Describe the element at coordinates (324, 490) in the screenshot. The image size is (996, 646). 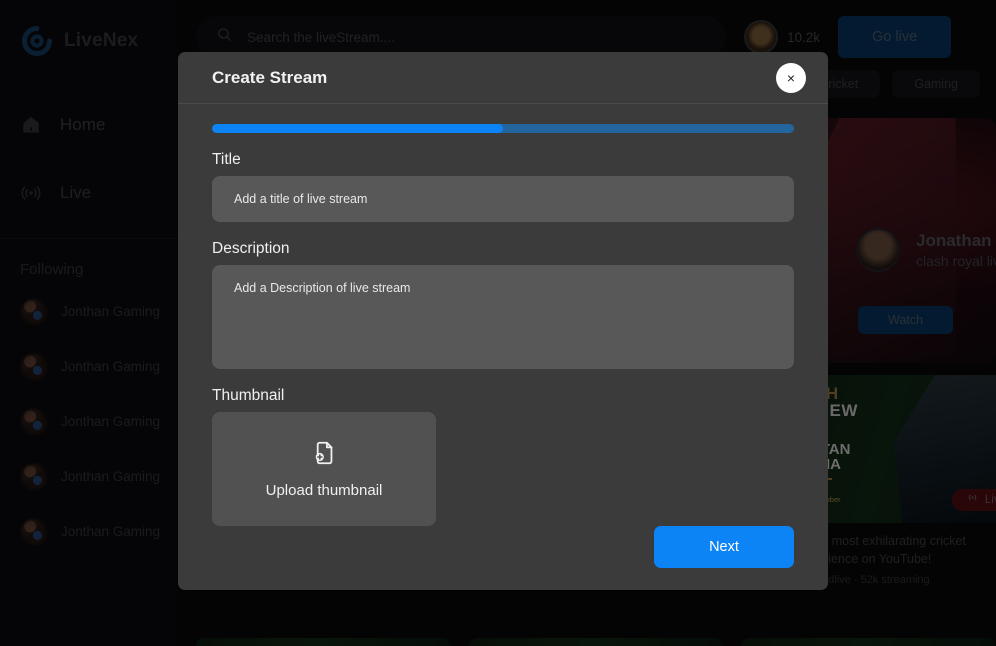
I see `upload-thumbnail-label: Upload thumbnail` at that location.